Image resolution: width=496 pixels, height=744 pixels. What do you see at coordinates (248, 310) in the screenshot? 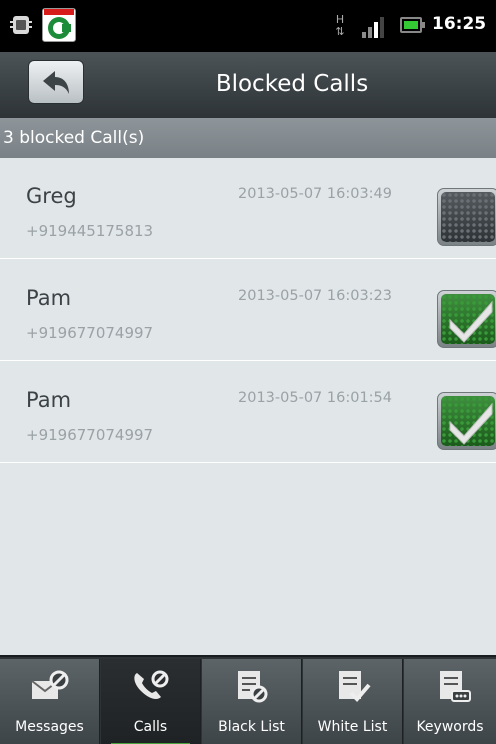
I see `list-item: Pam +919677074997 2013-05-07 16:03:23` at bounding box center [248, 310].